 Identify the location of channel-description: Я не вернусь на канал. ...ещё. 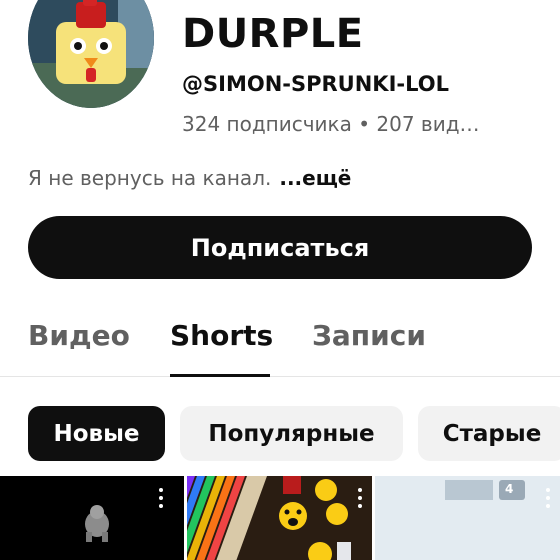
(189, 178).